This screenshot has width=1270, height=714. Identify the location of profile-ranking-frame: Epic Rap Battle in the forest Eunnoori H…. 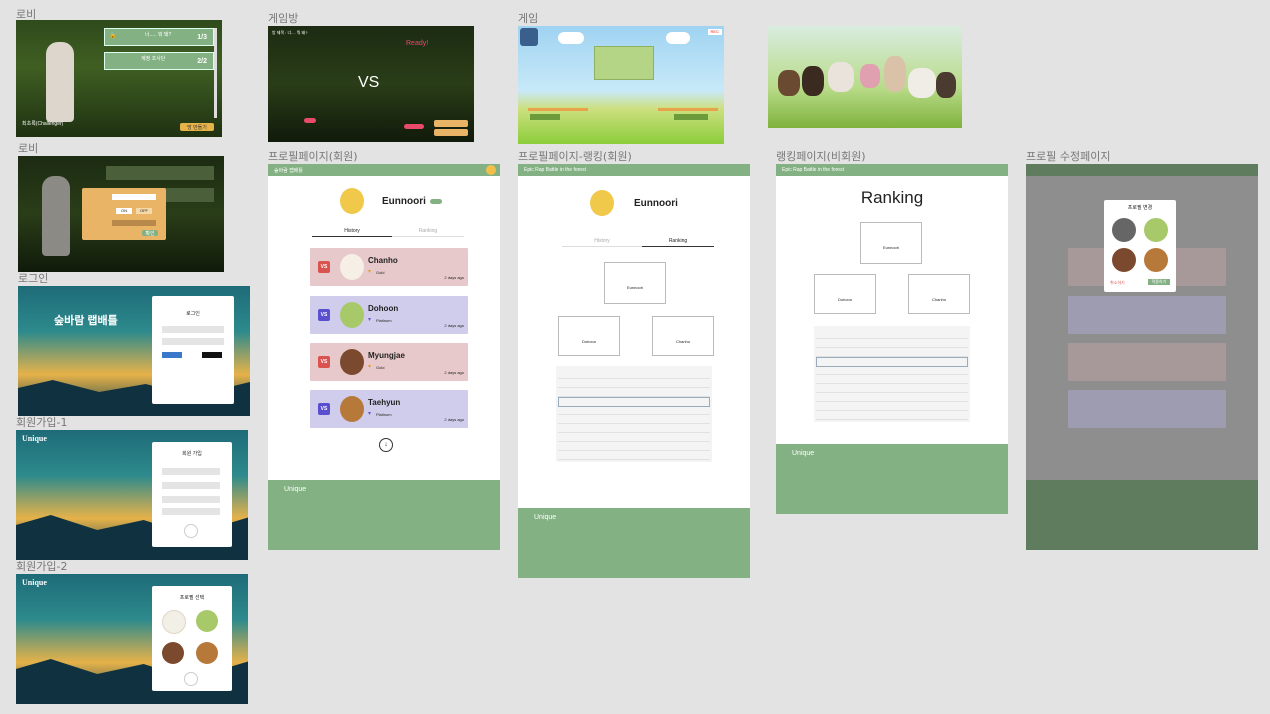
(634, 371).